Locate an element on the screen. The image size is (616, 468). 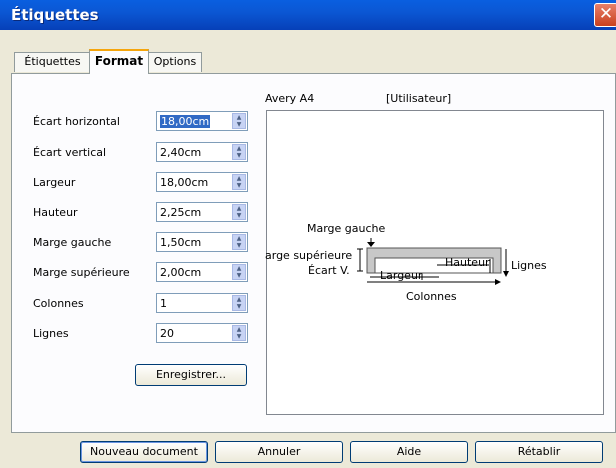
diagram-columns: Colonnes is located at coordinates (431, 296).